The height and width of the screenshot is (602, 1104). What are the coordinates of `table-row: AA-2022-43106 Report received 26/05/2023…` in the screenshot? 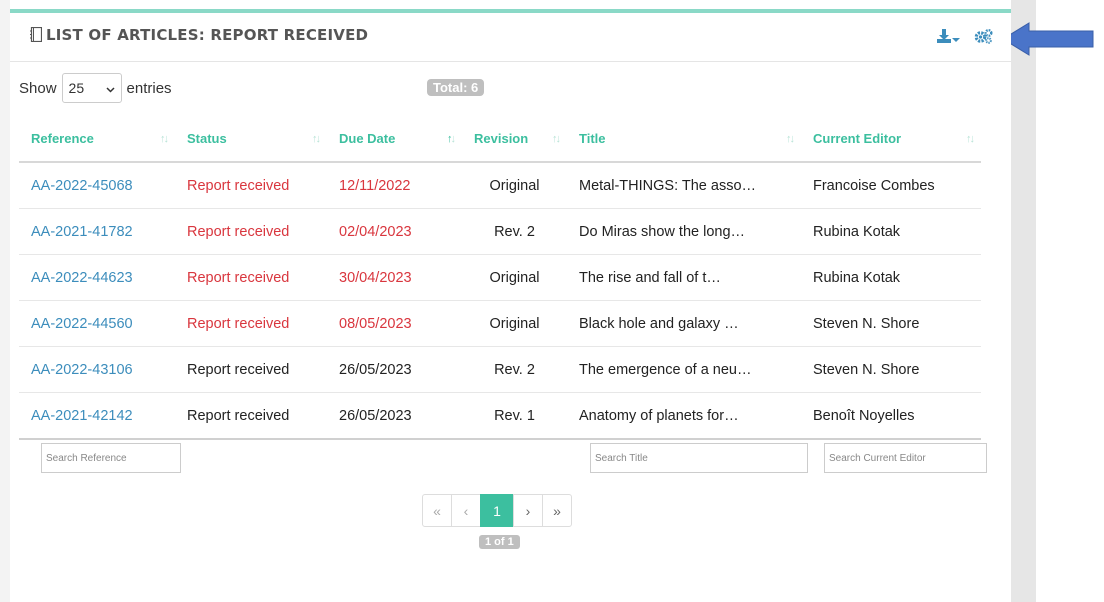 It's located at (500, 369).